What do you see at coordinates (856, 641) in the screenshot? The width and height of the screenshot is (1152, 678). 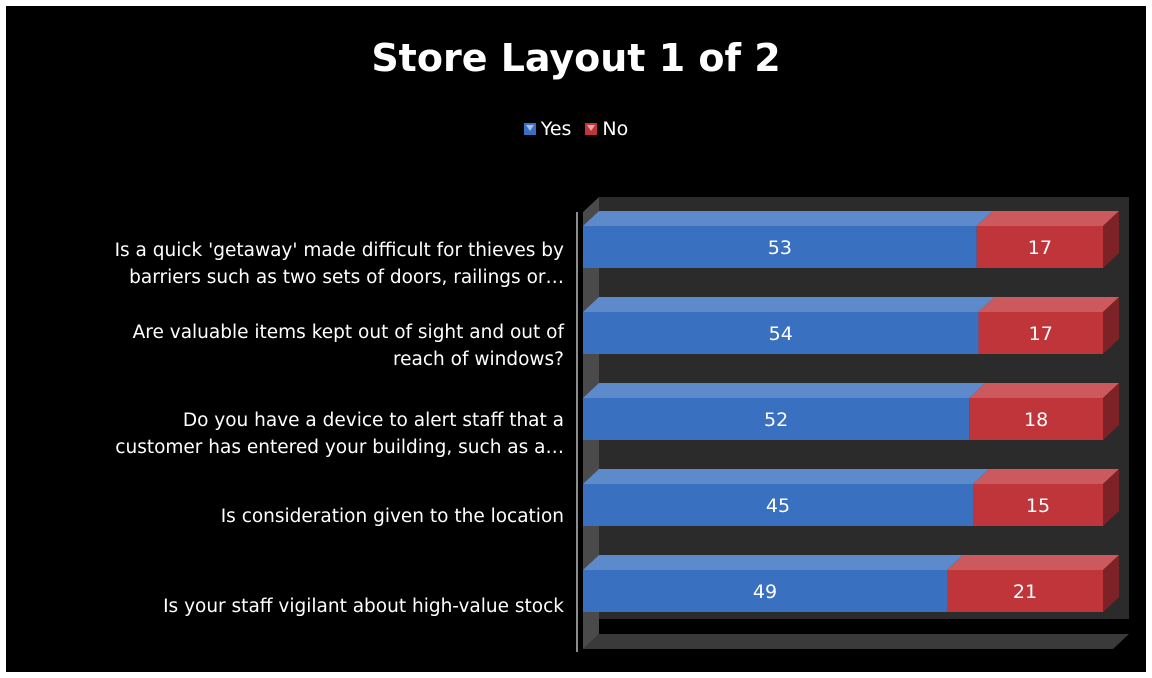 I see `plot-floor` at bounding box center [856, 641].